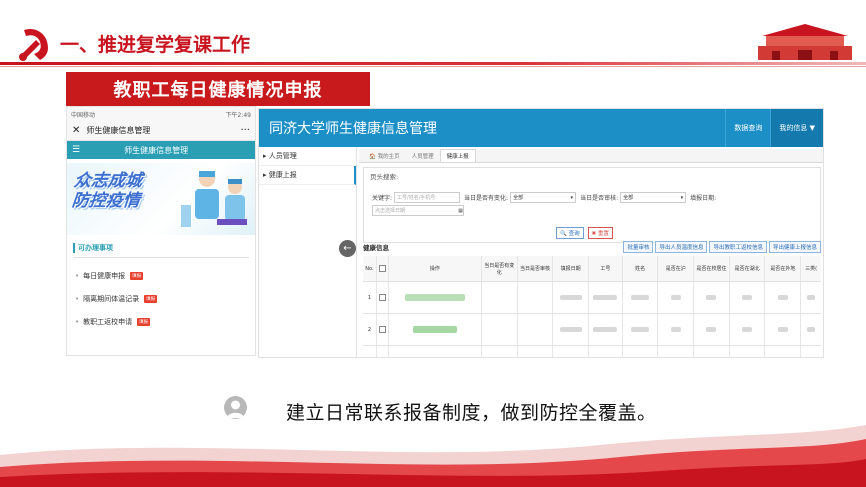 This screenshot has width=866, height=487. I want to click on list-title: 健康信息, so click(376, 248).